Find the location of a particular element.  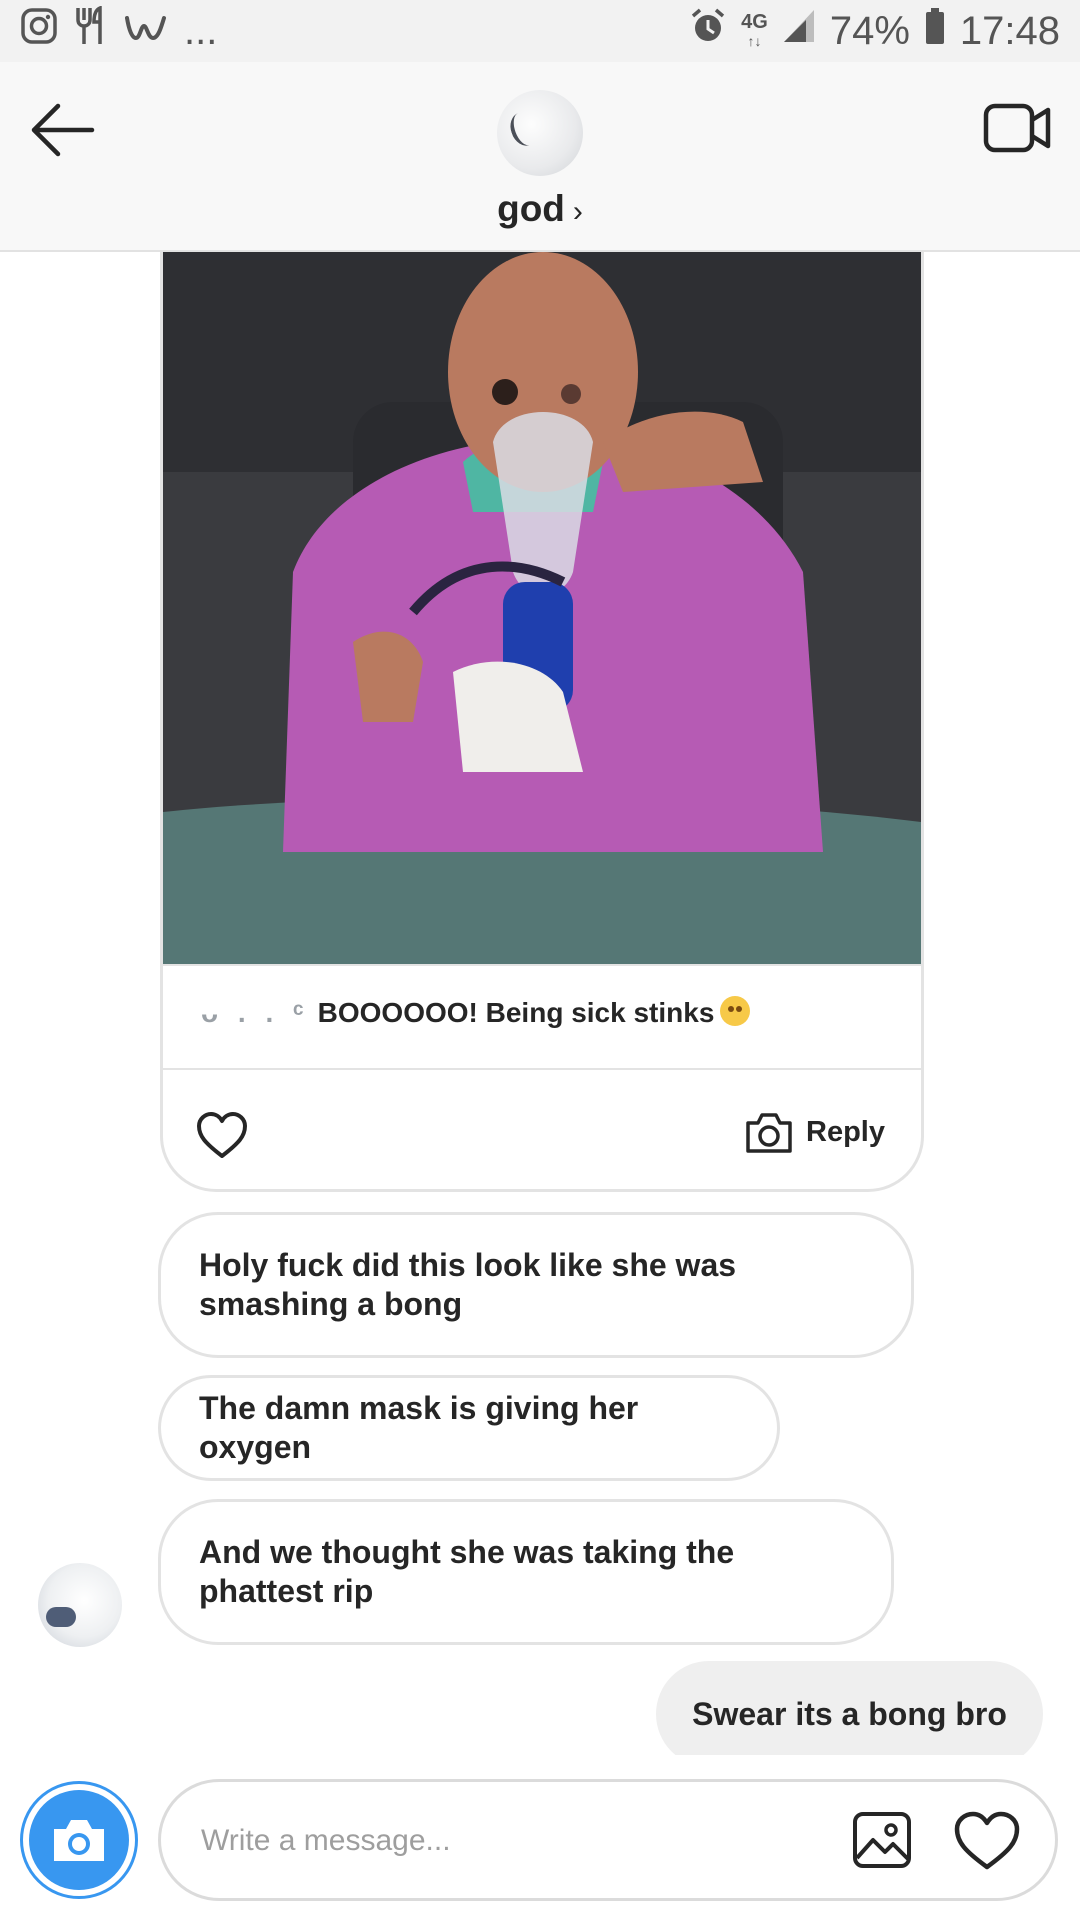

camera-icon is located at coordinates (79, 1840).